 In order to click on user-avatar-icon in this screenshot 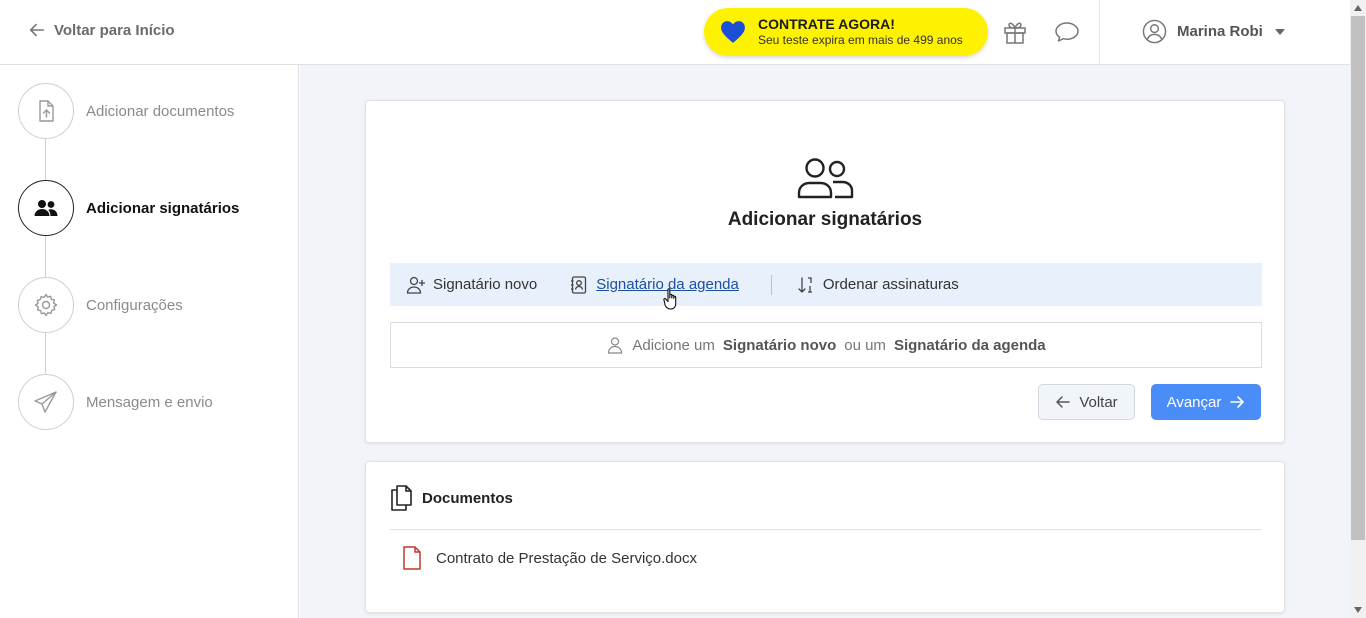, I will do `click(1154, 31)`.